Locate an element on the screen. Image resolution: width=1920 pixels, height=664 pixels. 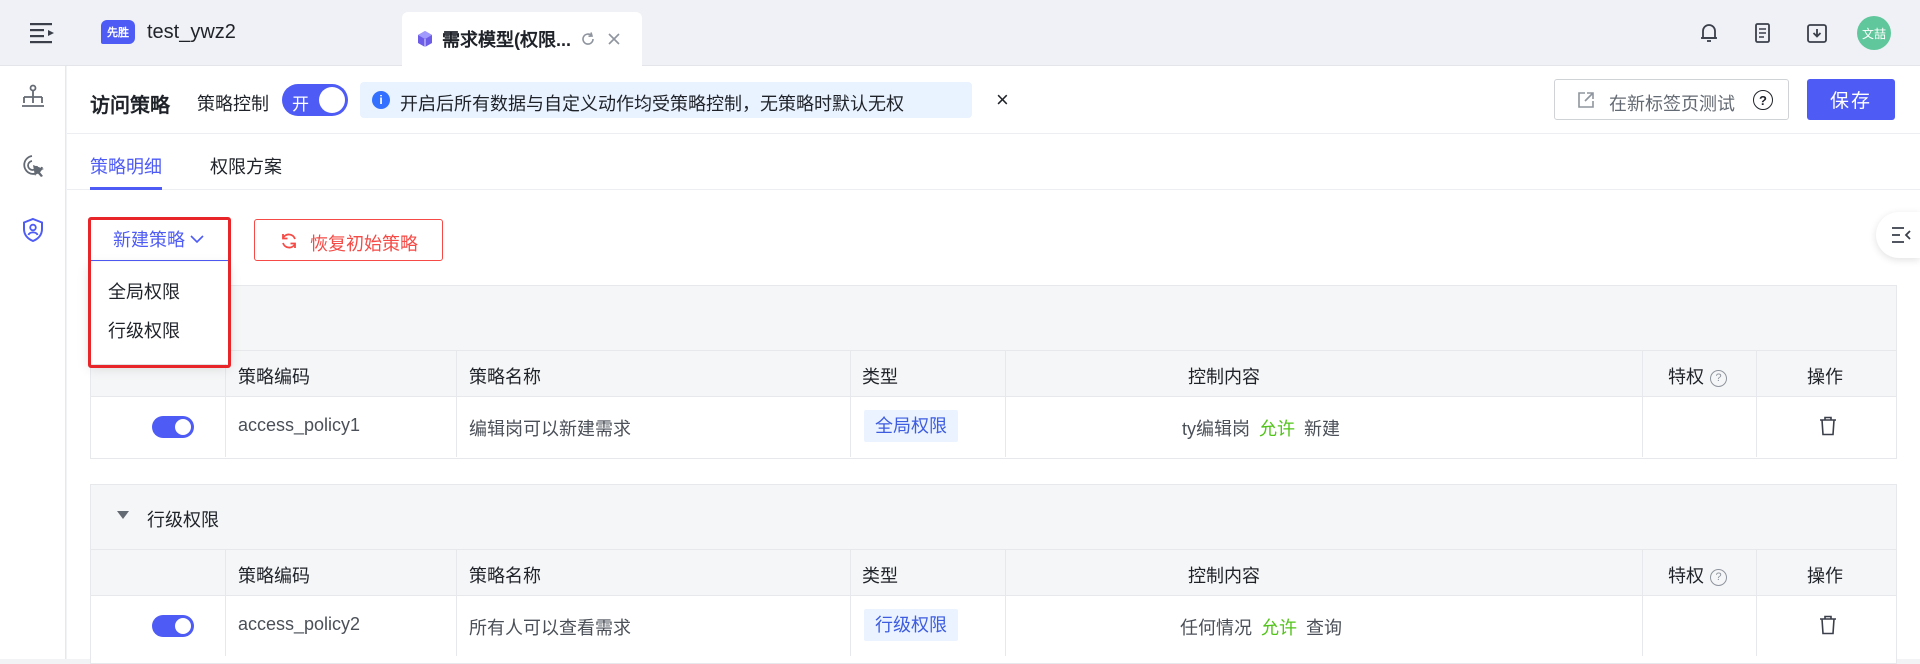
new-policy-button: 新建策略 is located at coordinates (159, 239).